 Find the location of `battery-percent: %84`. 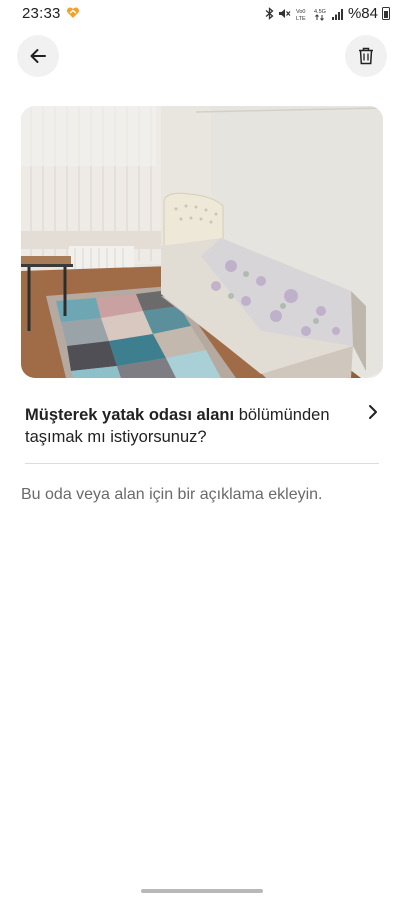

battery-percent: %84 is located at coordinates (362, 13).